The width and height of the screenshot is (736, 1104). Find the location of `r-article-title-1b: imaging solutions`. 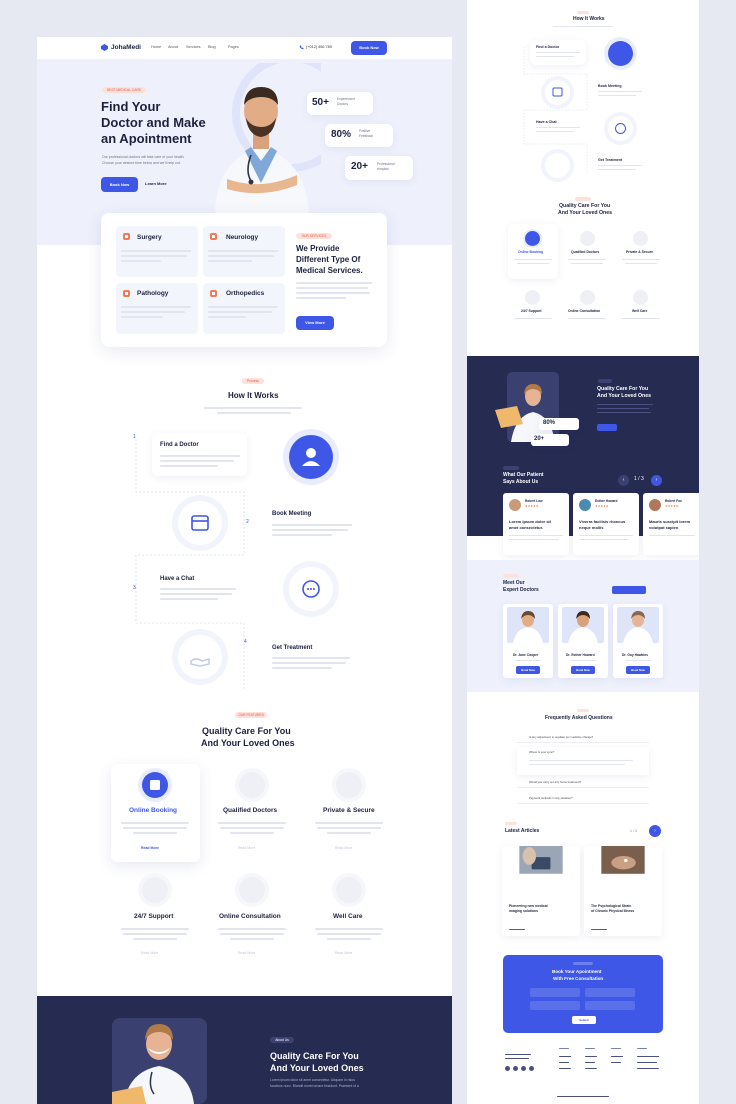

r-article-title-1b: imaging solutions is located at coordinates (524, 911).